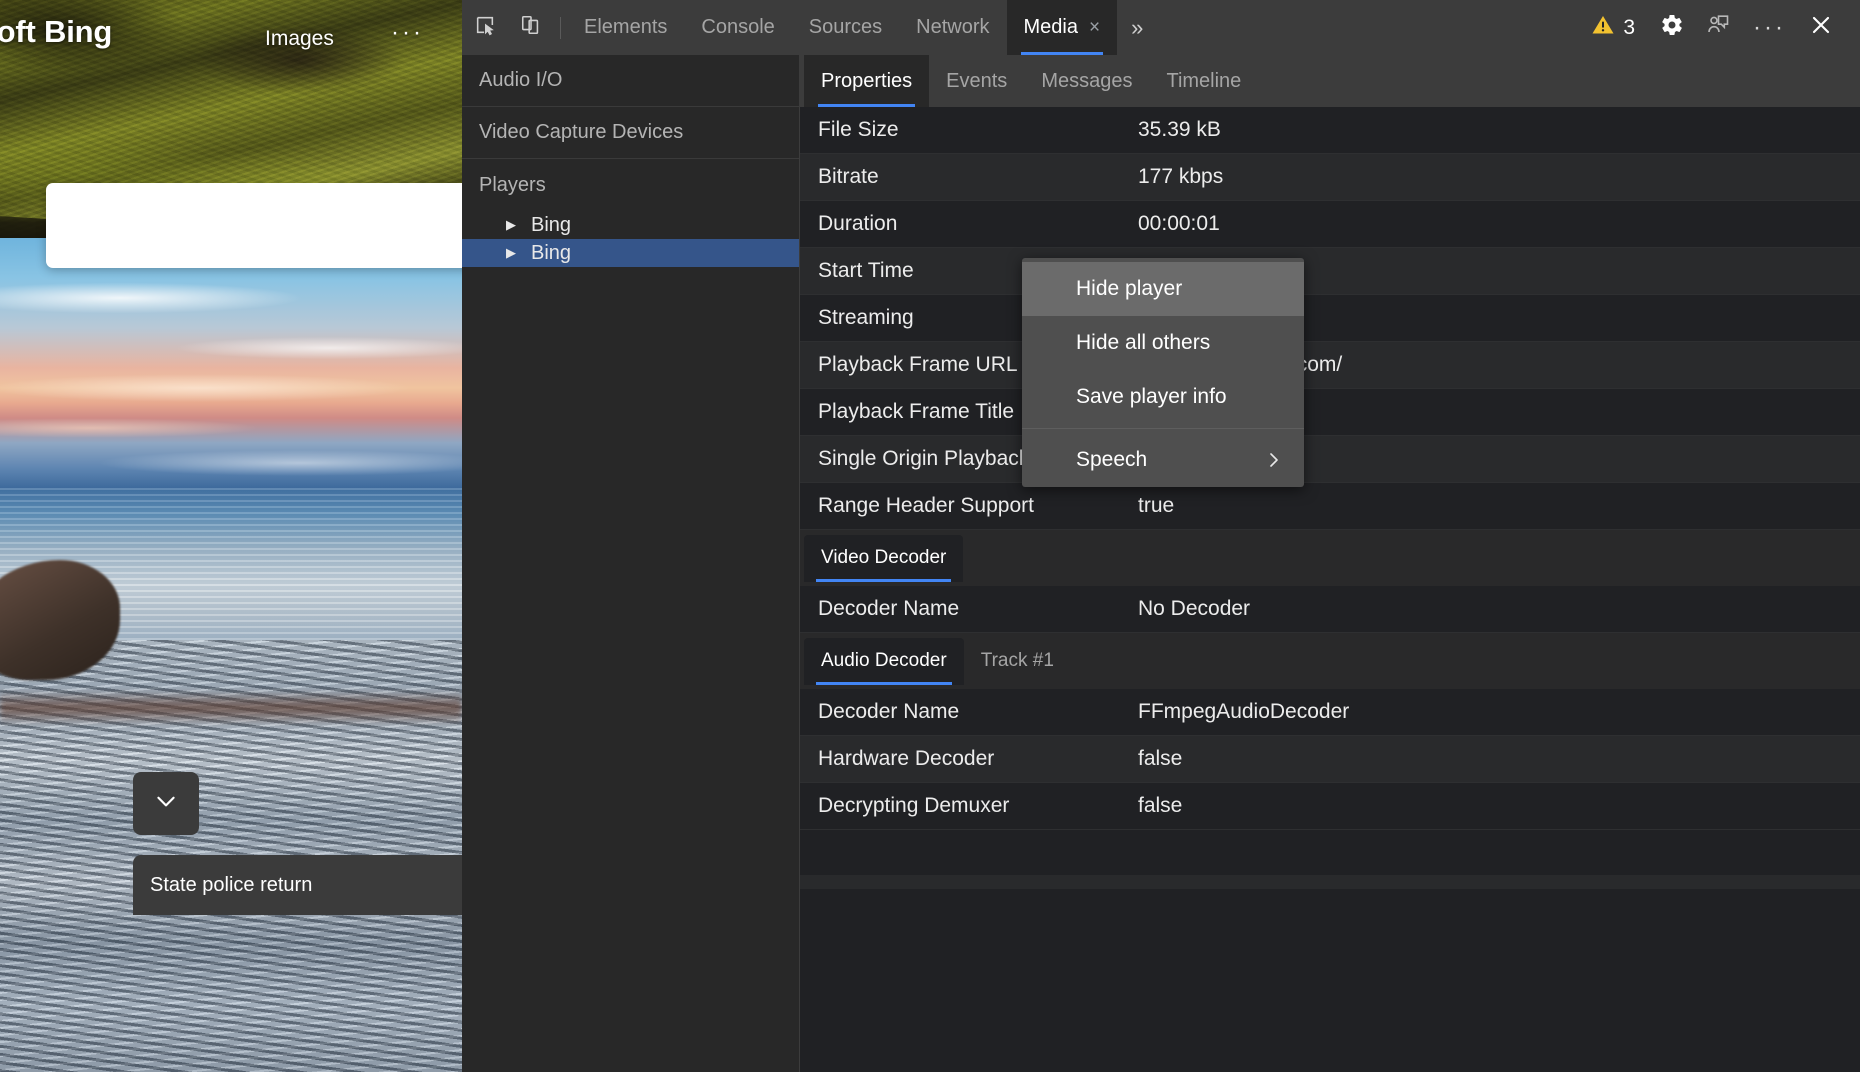 This screenshot has height=1072, width=1860. What do you see at coordinates (1181, 176) in the screenshot?
I see `property-value: 177 kbps` at bounding box center [1181, 176].